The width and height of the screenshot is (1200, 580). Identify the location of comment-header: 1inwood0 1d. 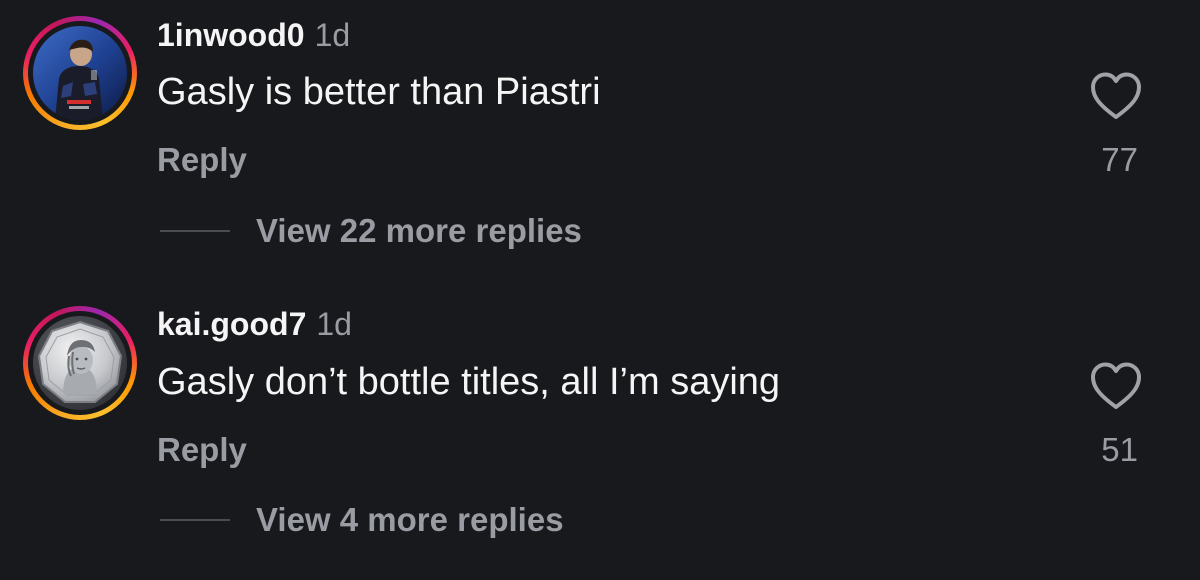
(253, 35).